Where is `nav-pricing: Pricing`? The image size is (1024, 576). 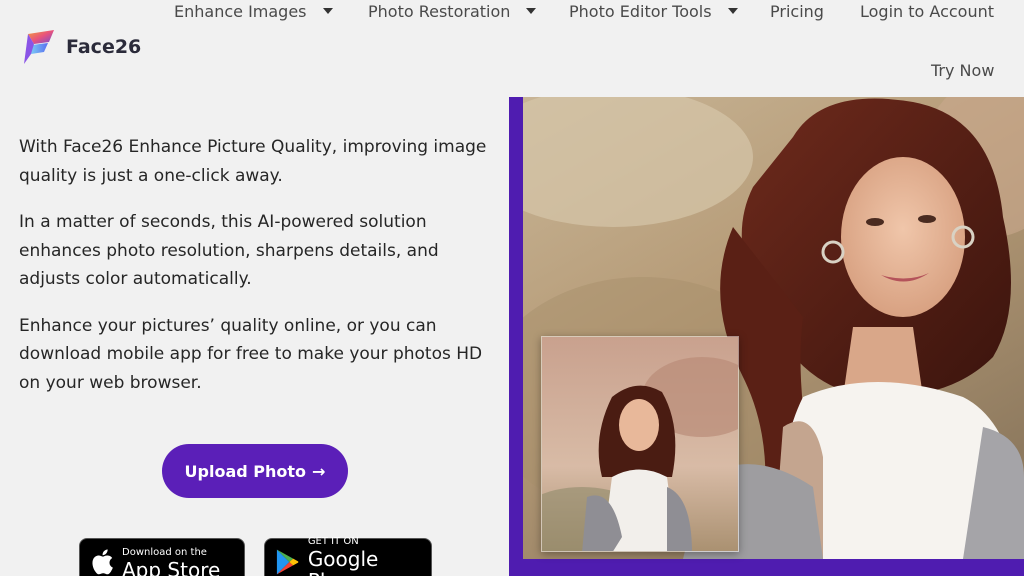 nav-pricing: Pricing is located at coordinates (797, 11).